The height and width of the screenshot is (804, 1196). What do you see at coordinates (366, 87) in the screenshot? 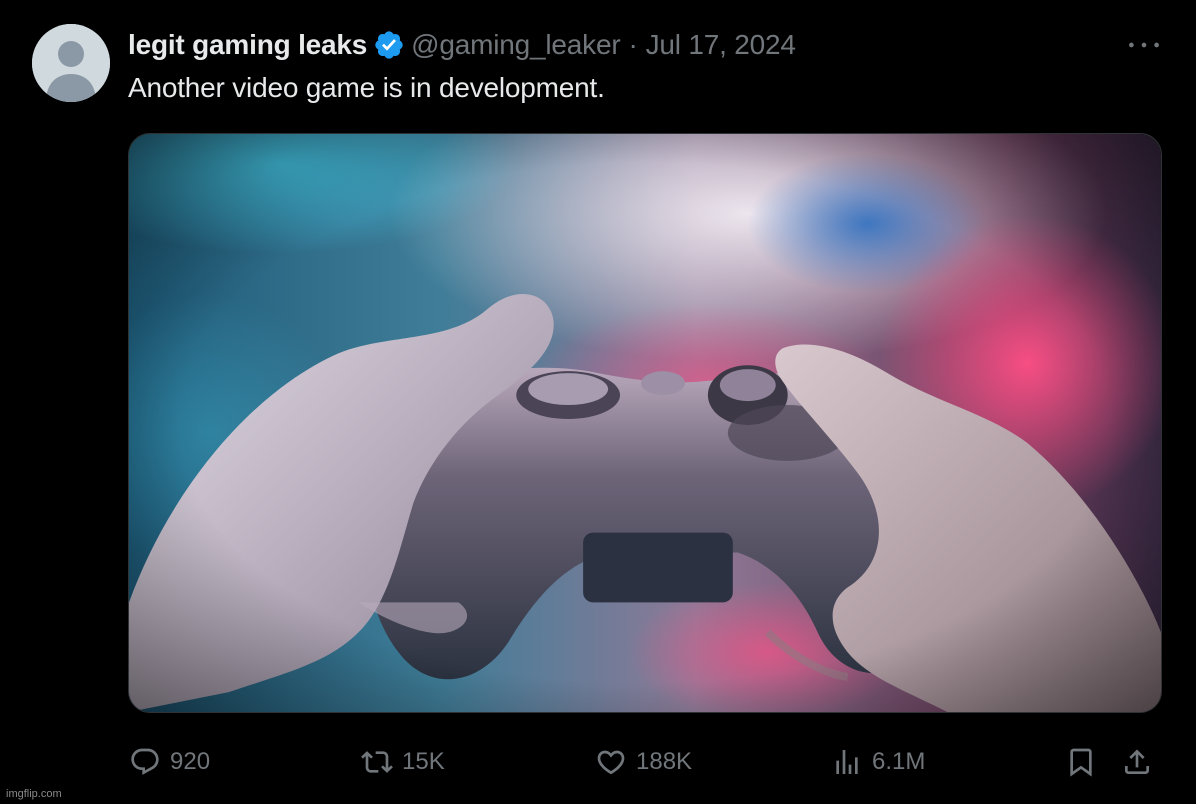
I see `tweet-text: Another video game is in development.` at bounding box center [366, 87].